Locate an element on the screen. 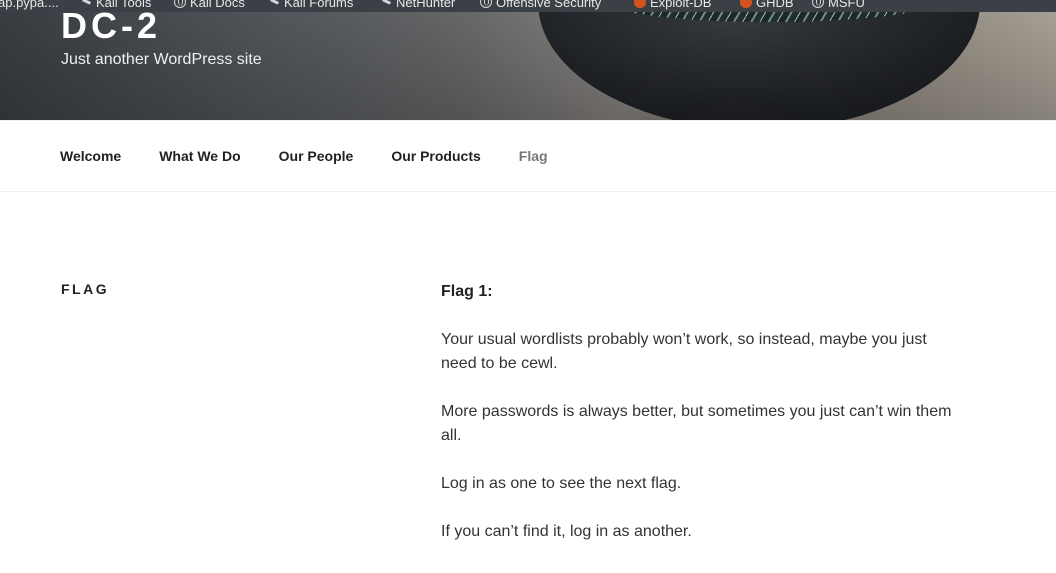 The width and height of the screenshot is (1056, 573). entry-paragraph: If you can’t find it, log in as another. is located at coordinates (566, 531).